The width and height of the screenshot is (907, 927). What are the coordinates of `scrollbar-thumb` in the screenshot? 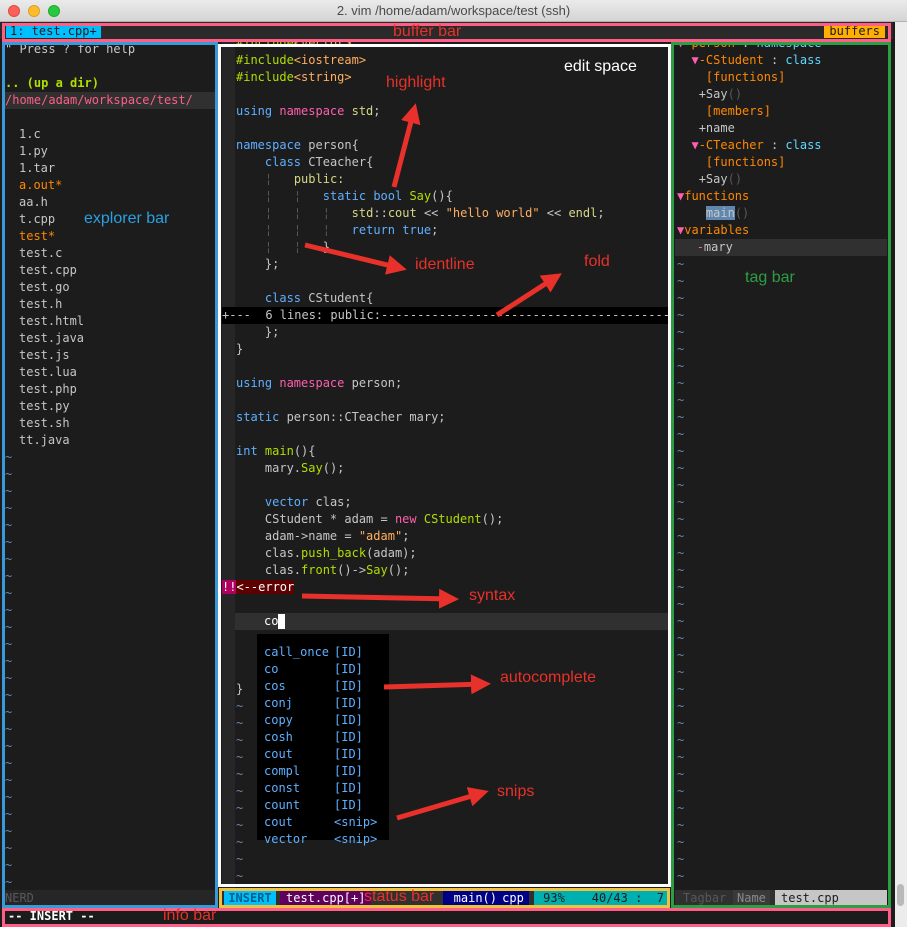 It's located at (900, 895).